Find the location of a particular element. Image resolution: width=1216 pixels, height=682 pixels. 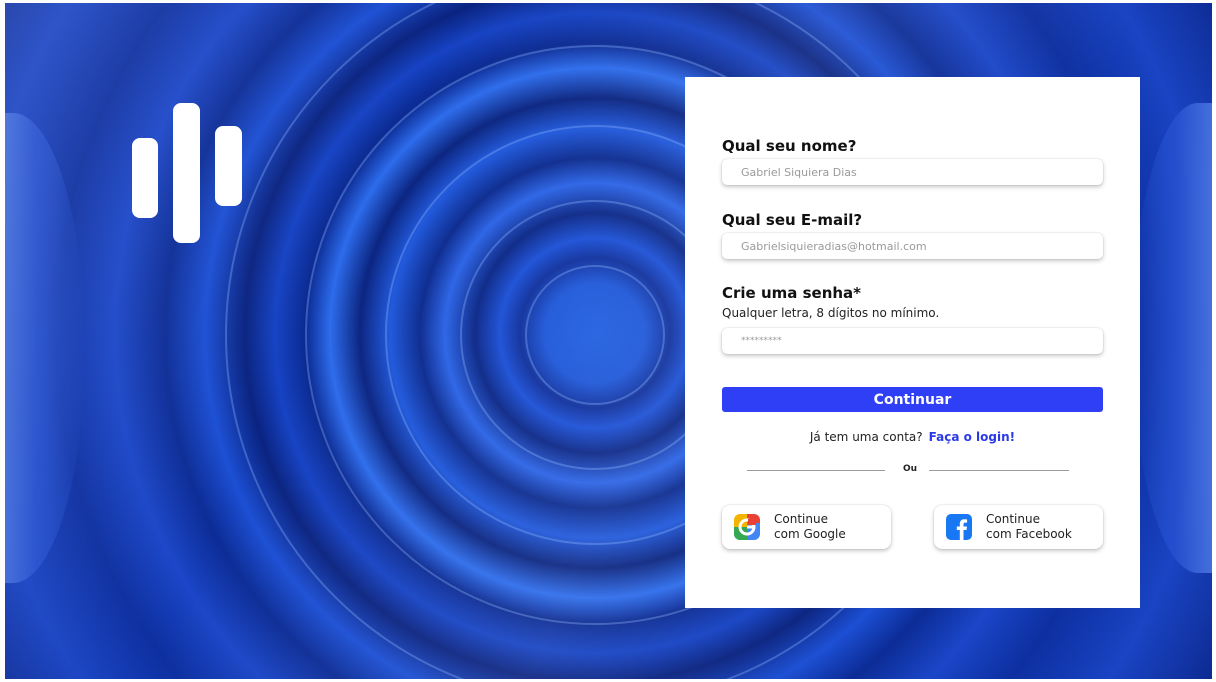

name-input: Gabriel Siquiera Dias is located at coordinates (912, 172).